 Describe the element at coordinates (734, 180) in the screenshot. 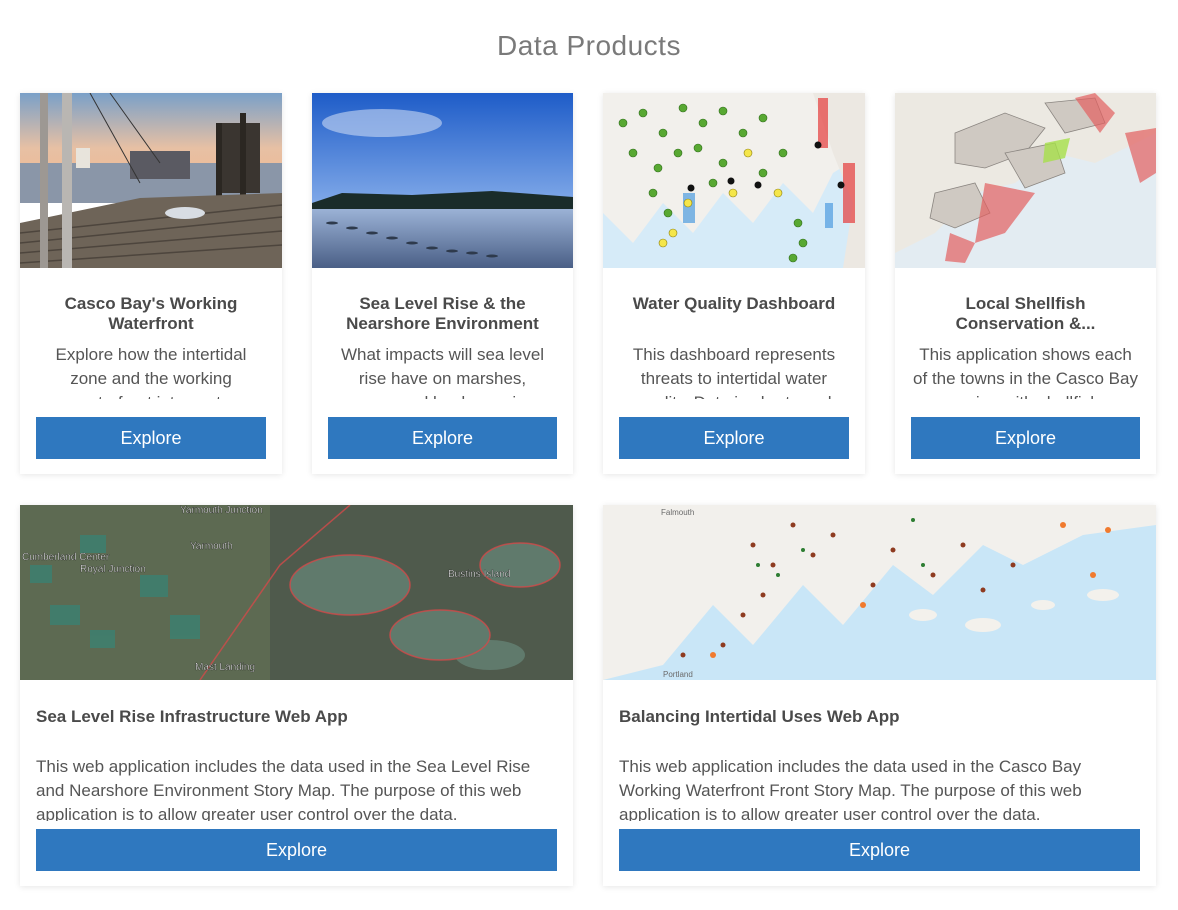

I see `thumbnail-water-quality-map` at that location.